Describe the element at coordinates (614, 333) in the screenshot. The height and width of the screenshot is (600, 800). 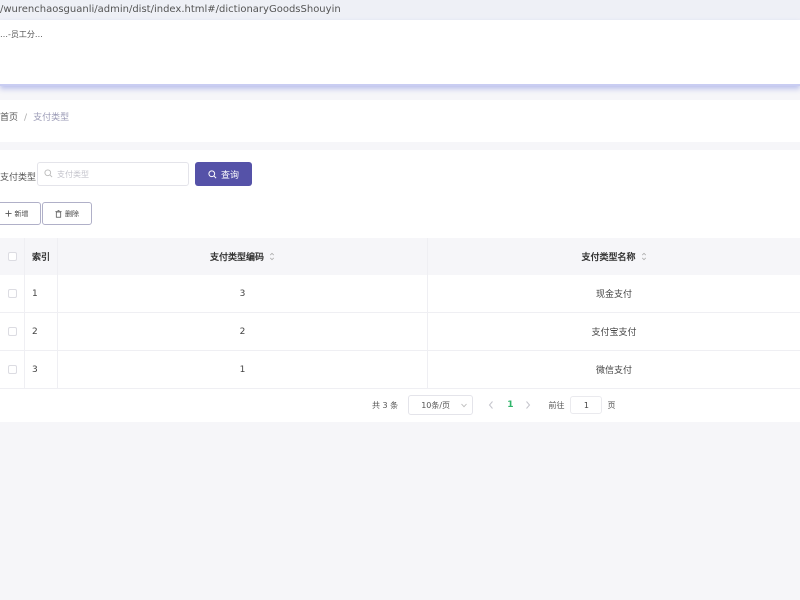
I see `row-name: 支付宝支付` at that location.